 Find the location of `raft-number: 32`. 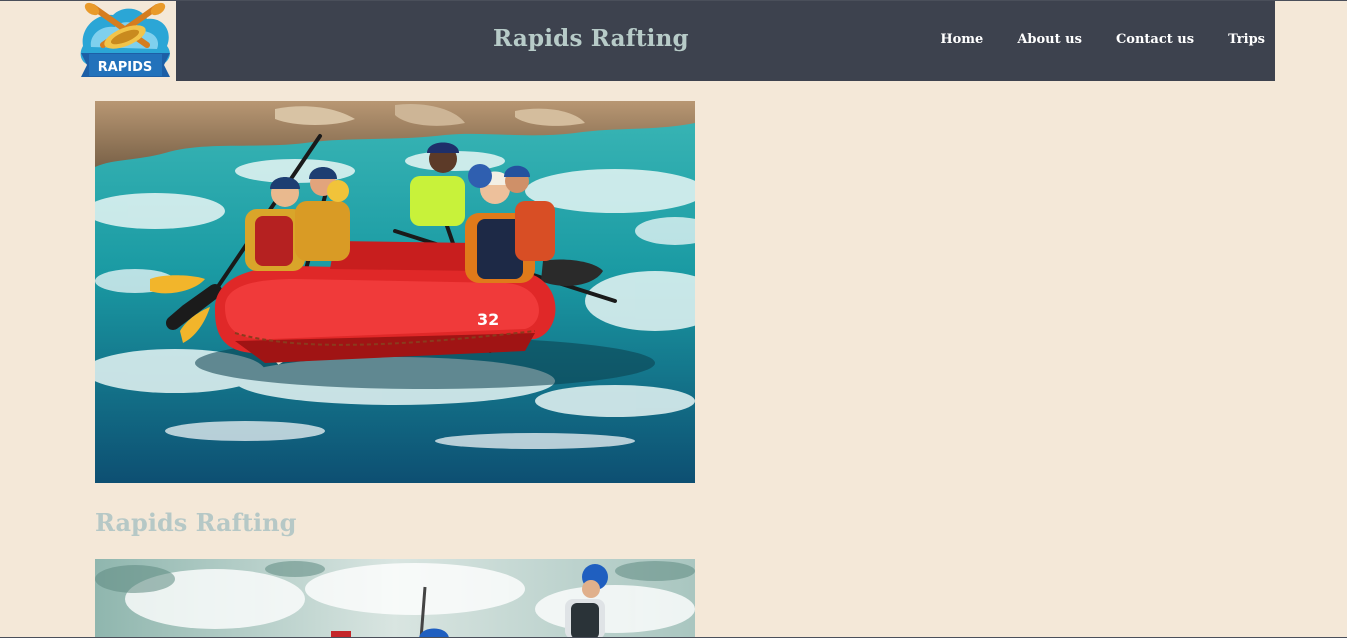

raft-number: 32 is located at coordinates (488, 319).